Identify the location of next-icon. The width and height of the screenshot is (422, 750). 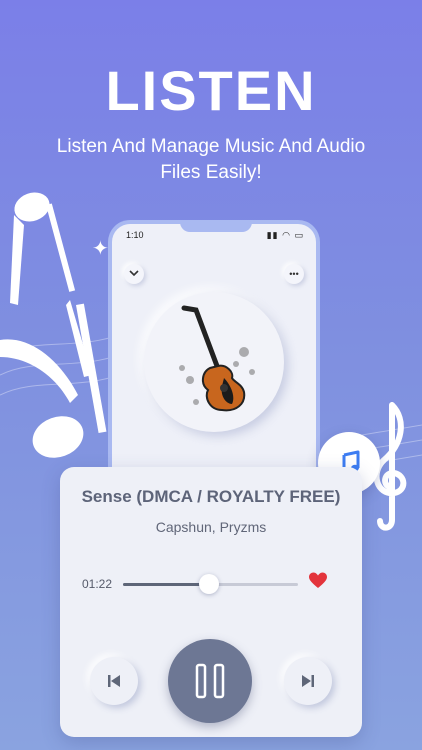
(308, 681).